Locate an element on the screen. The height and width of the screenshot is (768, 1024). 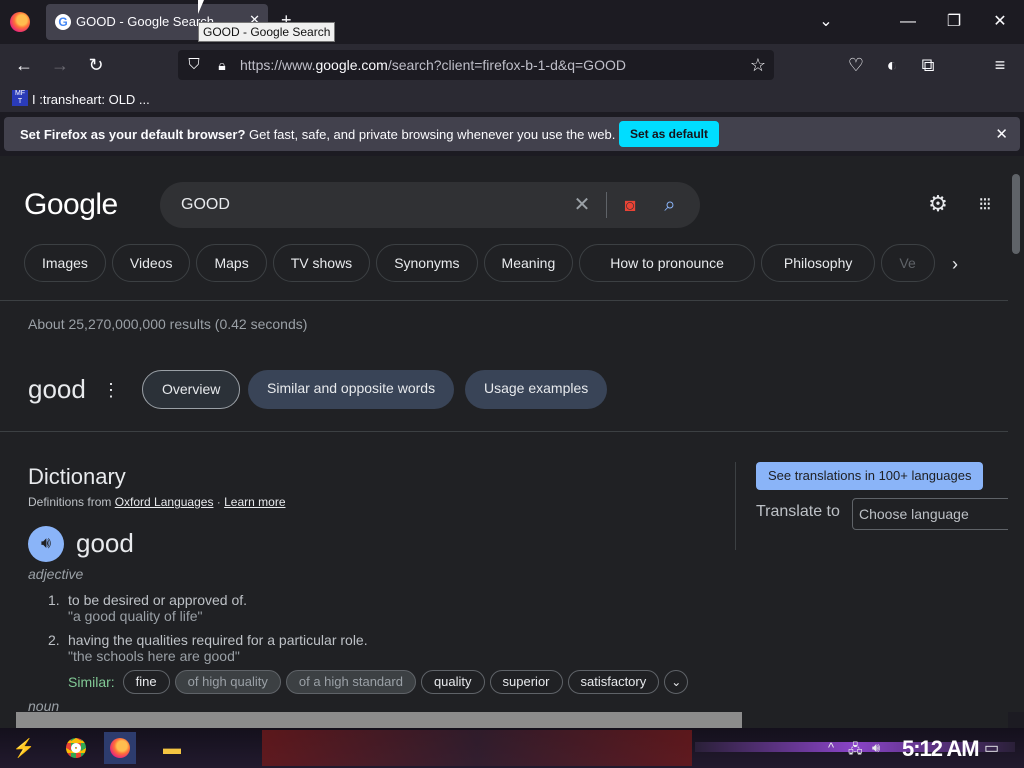
header-divider is located at coordinates (504, 300).